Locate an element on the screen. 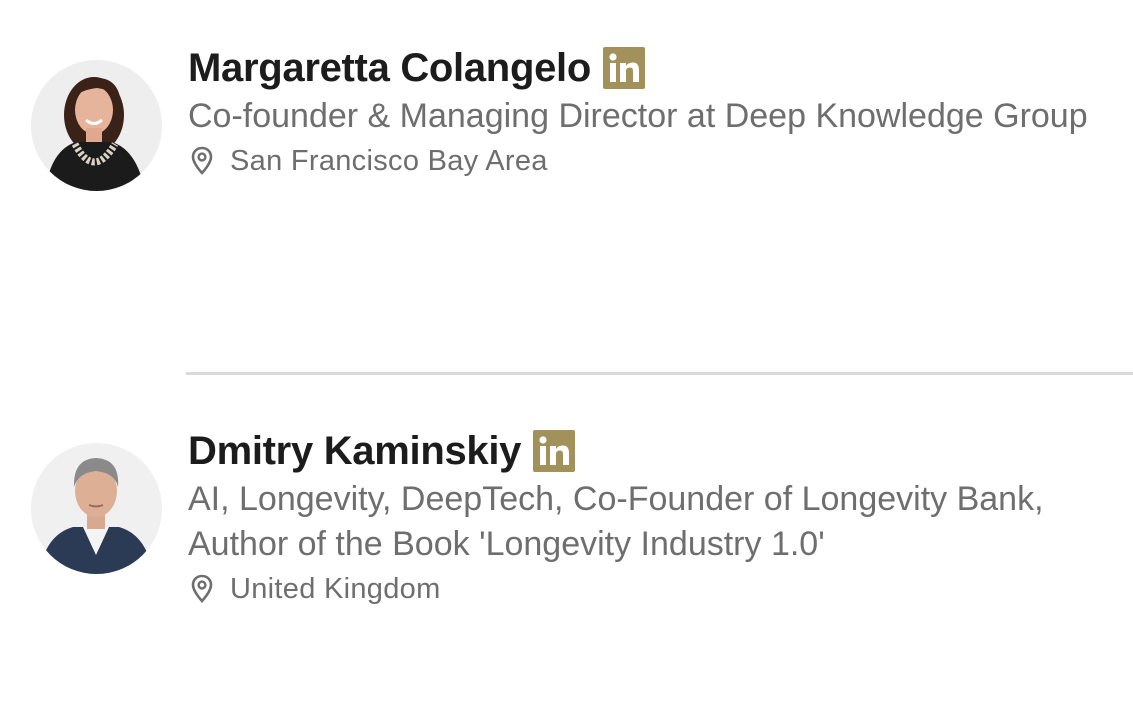  divider is located at coordinates (659, 373).